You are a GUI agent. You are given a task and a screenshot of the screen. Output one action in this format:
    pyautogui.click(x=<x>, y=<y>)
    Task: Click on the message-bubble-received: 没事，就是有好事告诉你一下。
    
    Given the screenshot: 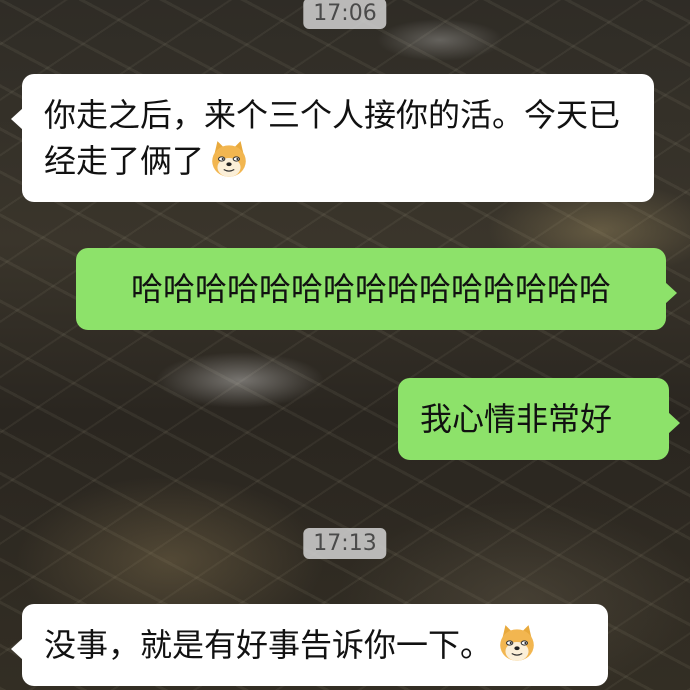 What is the action you would take?
    pyautogui.click(x=309, y=645)
    